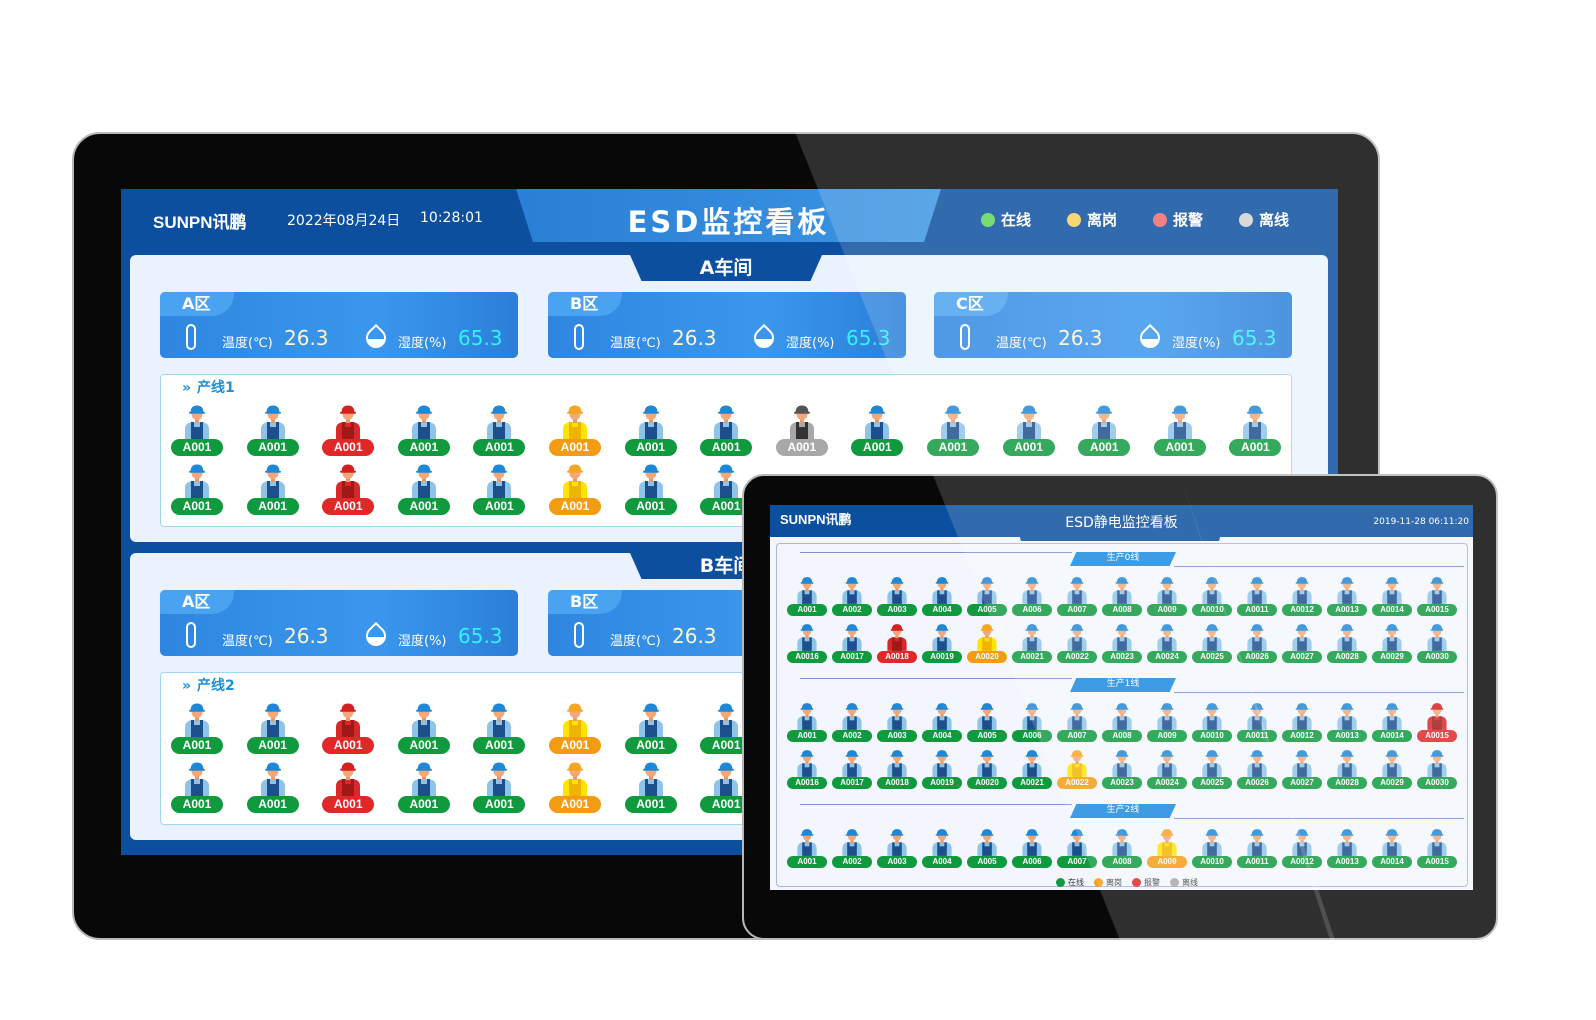 The height and width of the screenshot is (1020, 1596). I want to click on worker-card: A0027, so click(1302, 768).